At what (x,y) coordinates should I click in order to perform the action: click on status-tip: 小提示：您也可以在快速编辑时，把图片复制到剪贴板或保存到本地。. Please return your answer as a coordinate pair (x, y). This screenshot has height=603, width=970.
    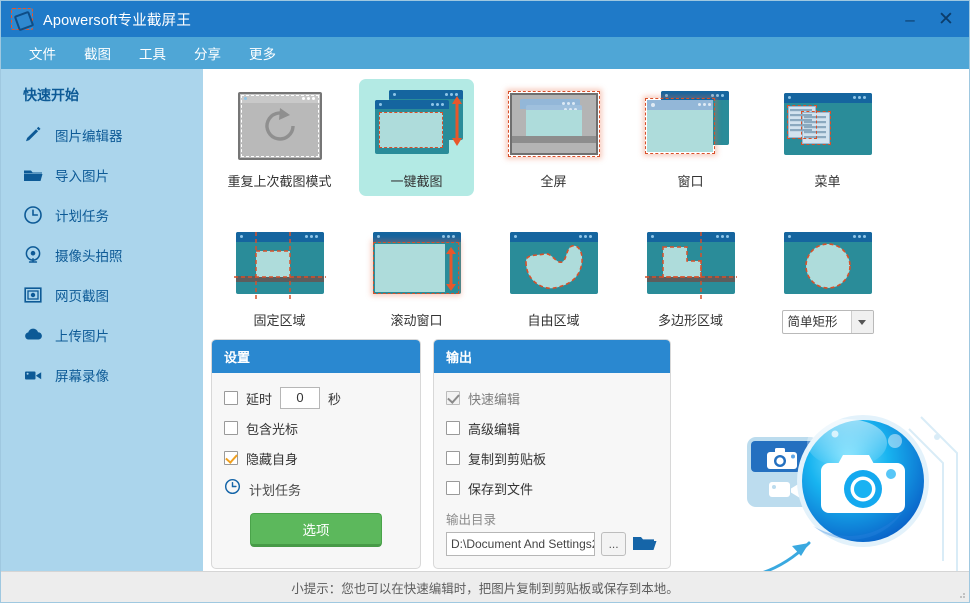
    Looking at the image, I should click on (485, 588).